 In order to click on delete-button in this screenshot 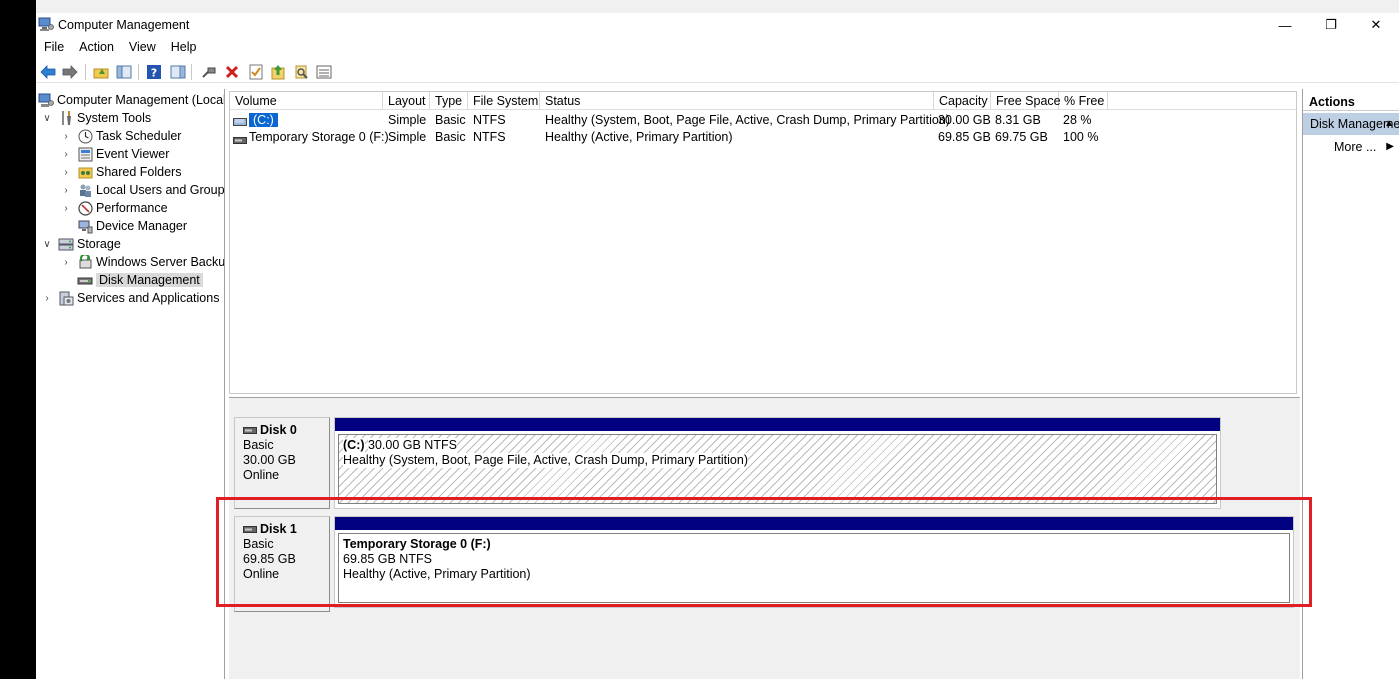, I will do `click(232, 72)`.